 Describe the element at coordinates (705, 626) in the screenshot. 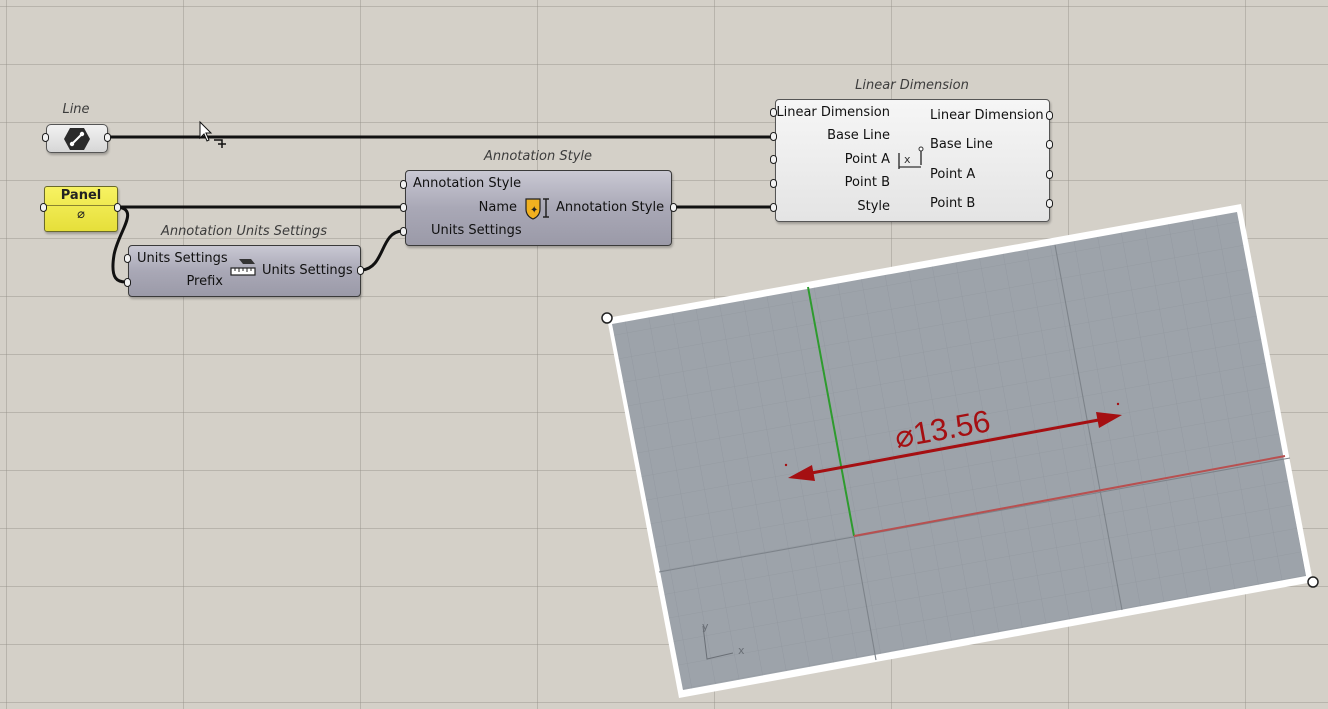

I see `axis-y-label: y` at that location.